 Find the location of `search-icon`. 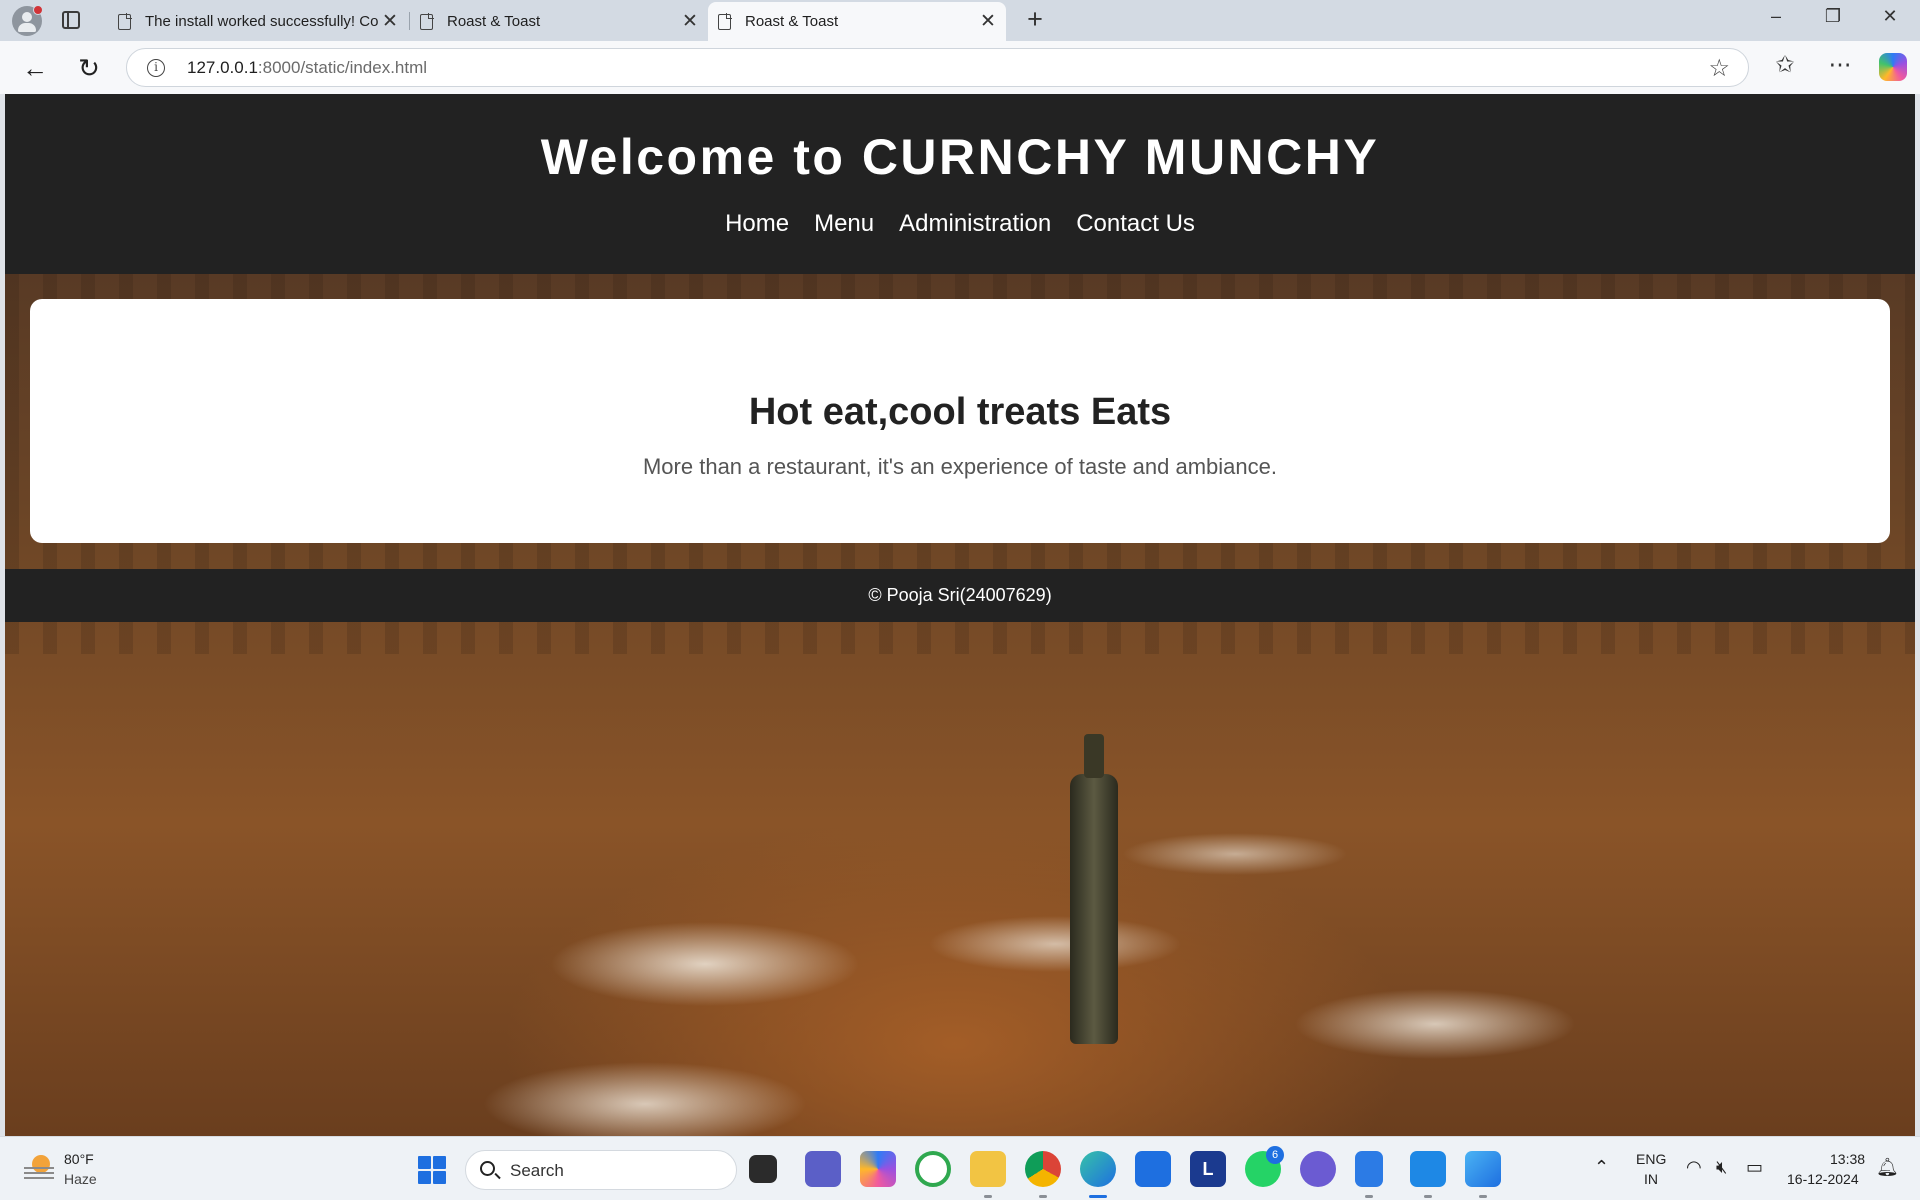

search-icon is located at coordinates (487, 1168).